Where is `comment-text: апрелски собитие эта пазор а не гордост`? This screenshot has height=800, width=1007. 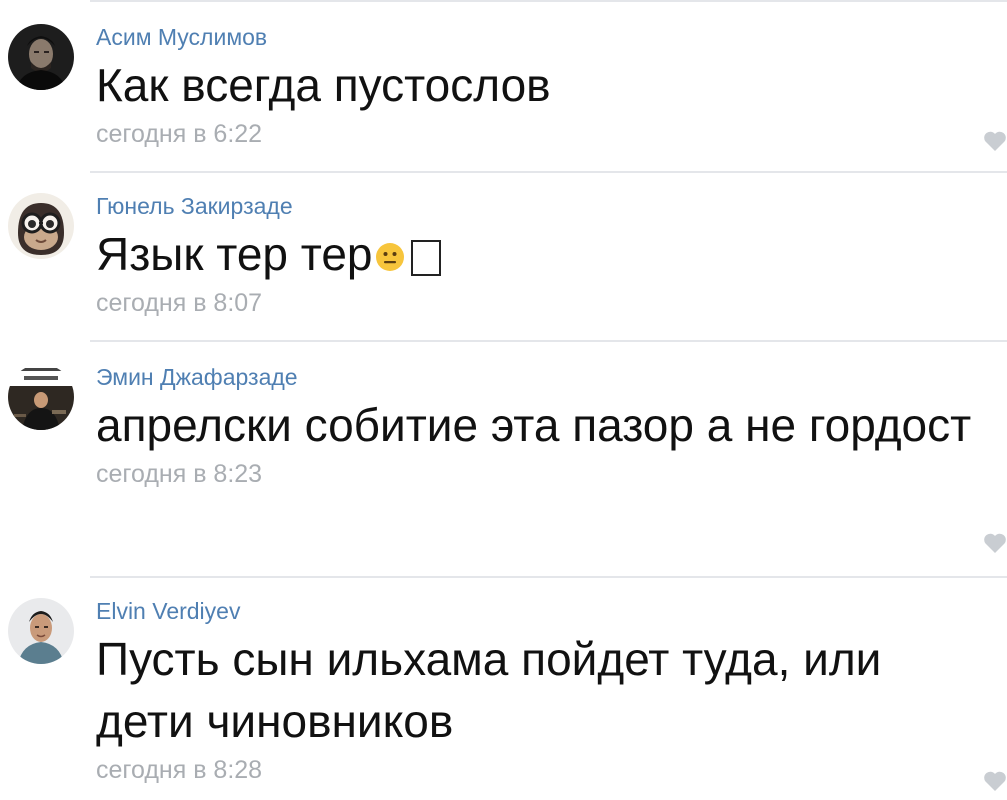
comment-text: апрелски собитие эта пазор а не гордост is located at coordinates (534, 425).